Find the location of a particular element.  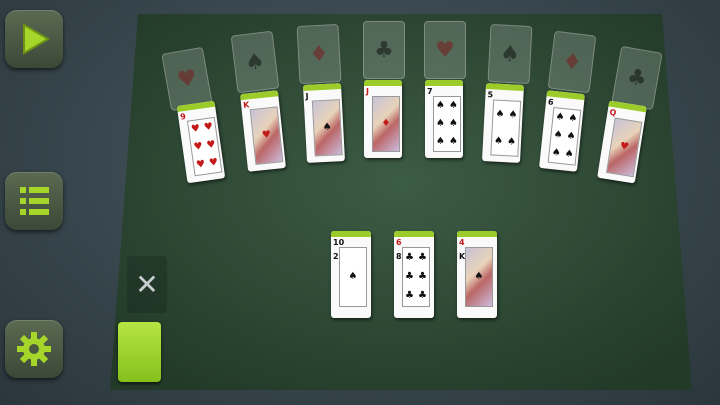

play-button is located at coordinates (34, 39).